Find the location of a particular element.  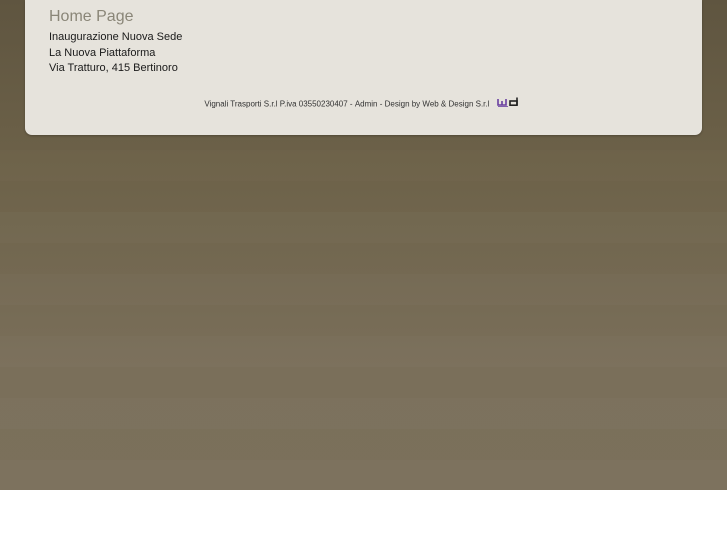

news-link-piattaforma: La Nuova Piattaforma is located at coordinates (115, 54).